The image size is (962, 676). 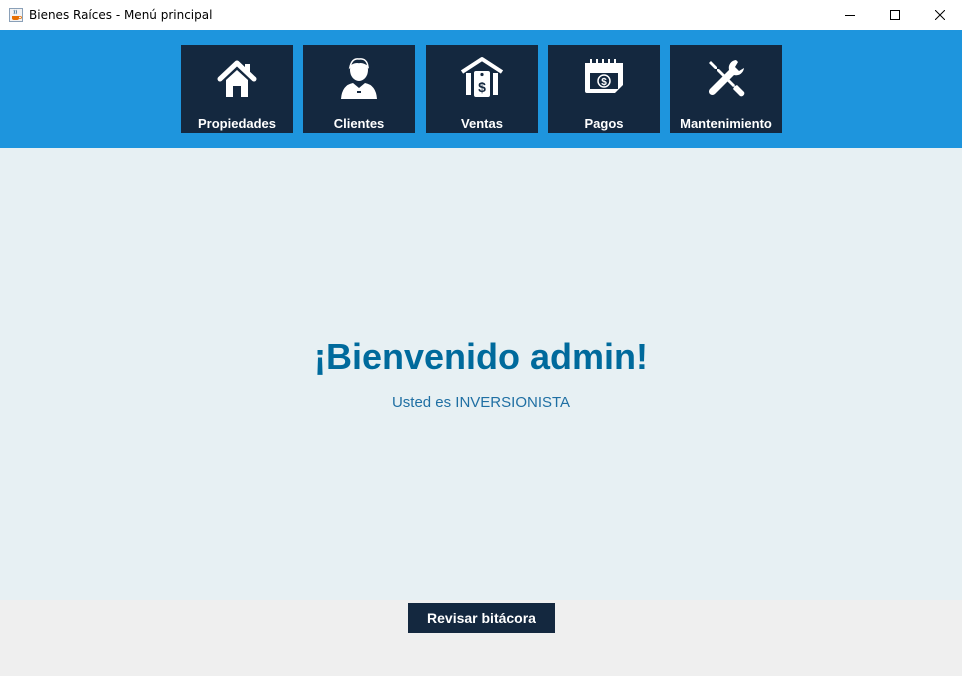 What do you see at coordinates (482, 123) in the screenshot?
I see `nav-label: Ventas` at bounding box center [482, 123].